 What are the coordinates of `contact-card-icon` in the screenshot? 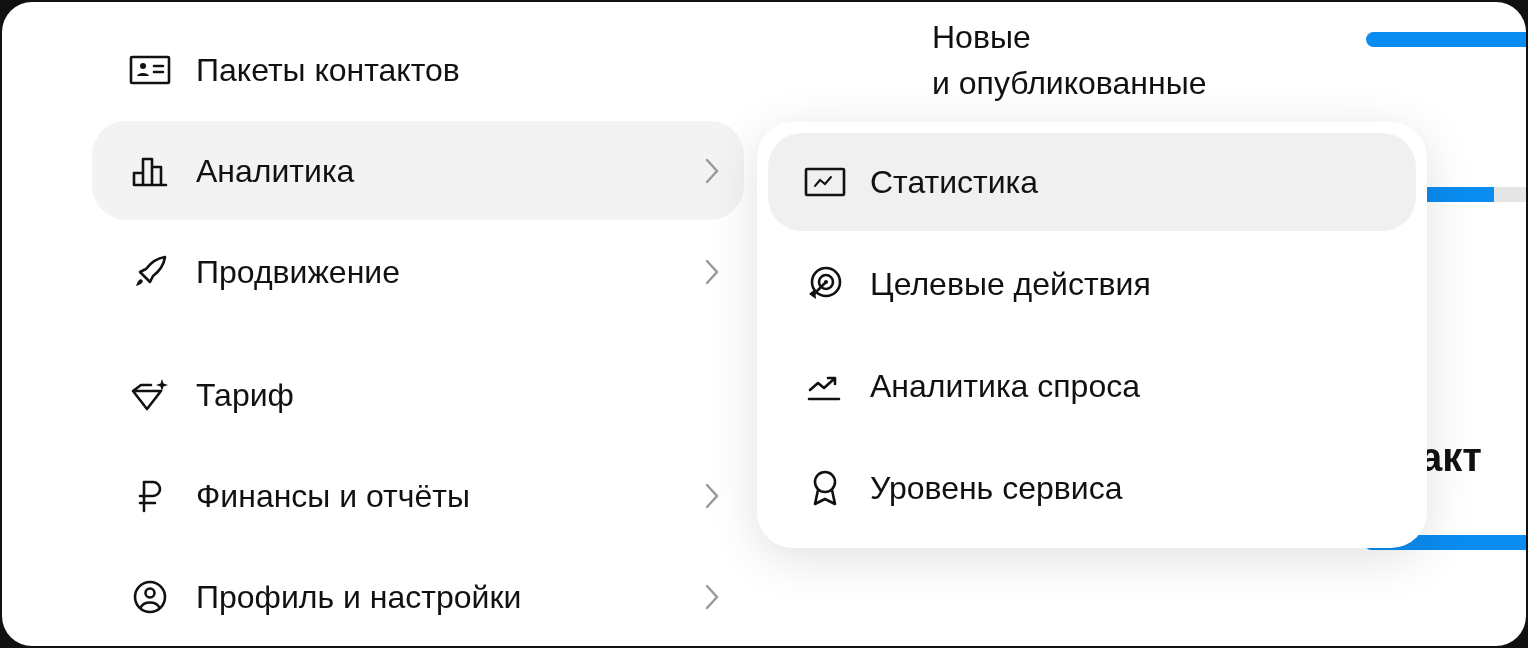 It's located at (150, 69).